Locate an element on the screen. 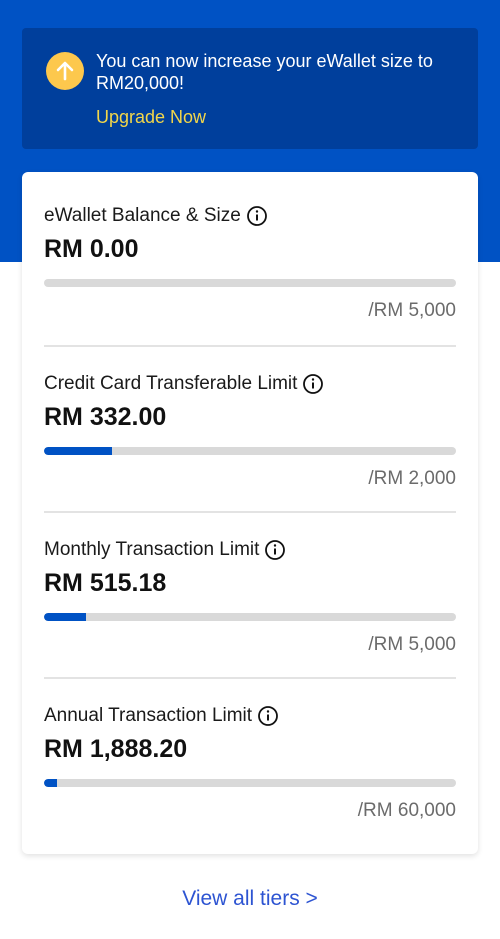  limit-amount: RM 515.18 is located at coordinates (105, 583).